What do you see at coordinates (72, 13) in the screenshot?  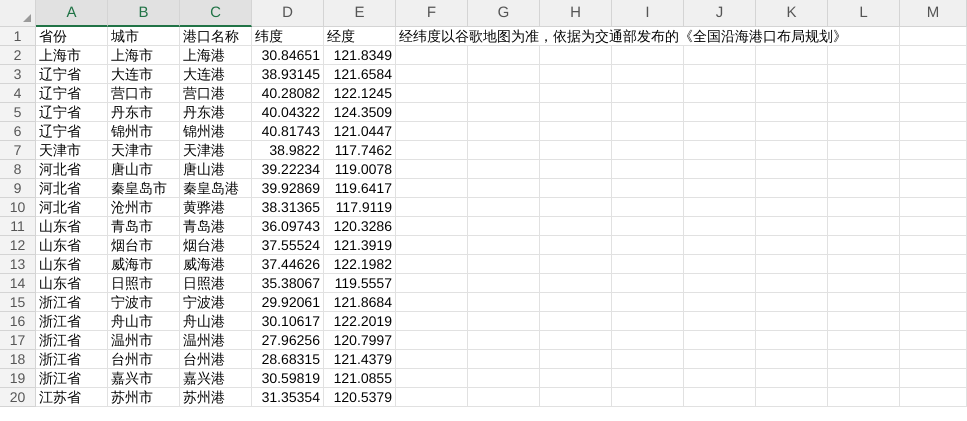 I see `column-header: A` at bounding box center [72, 13].